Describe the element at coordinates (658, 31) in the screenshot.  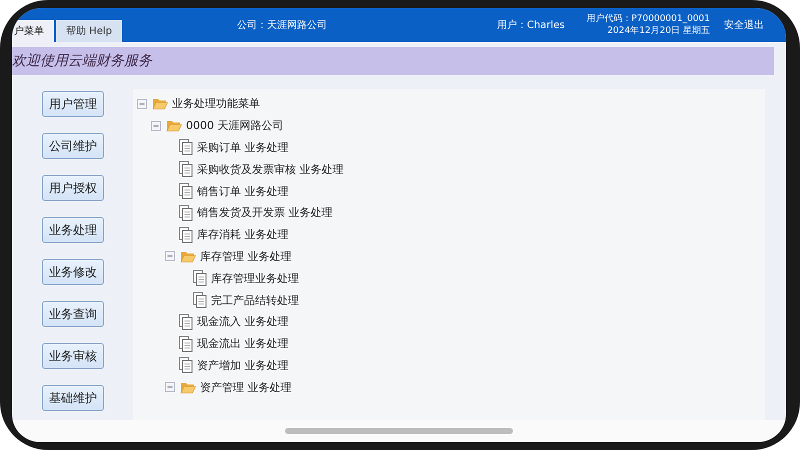
I see `date-label: 2024年12月20日 星期五` at that location.